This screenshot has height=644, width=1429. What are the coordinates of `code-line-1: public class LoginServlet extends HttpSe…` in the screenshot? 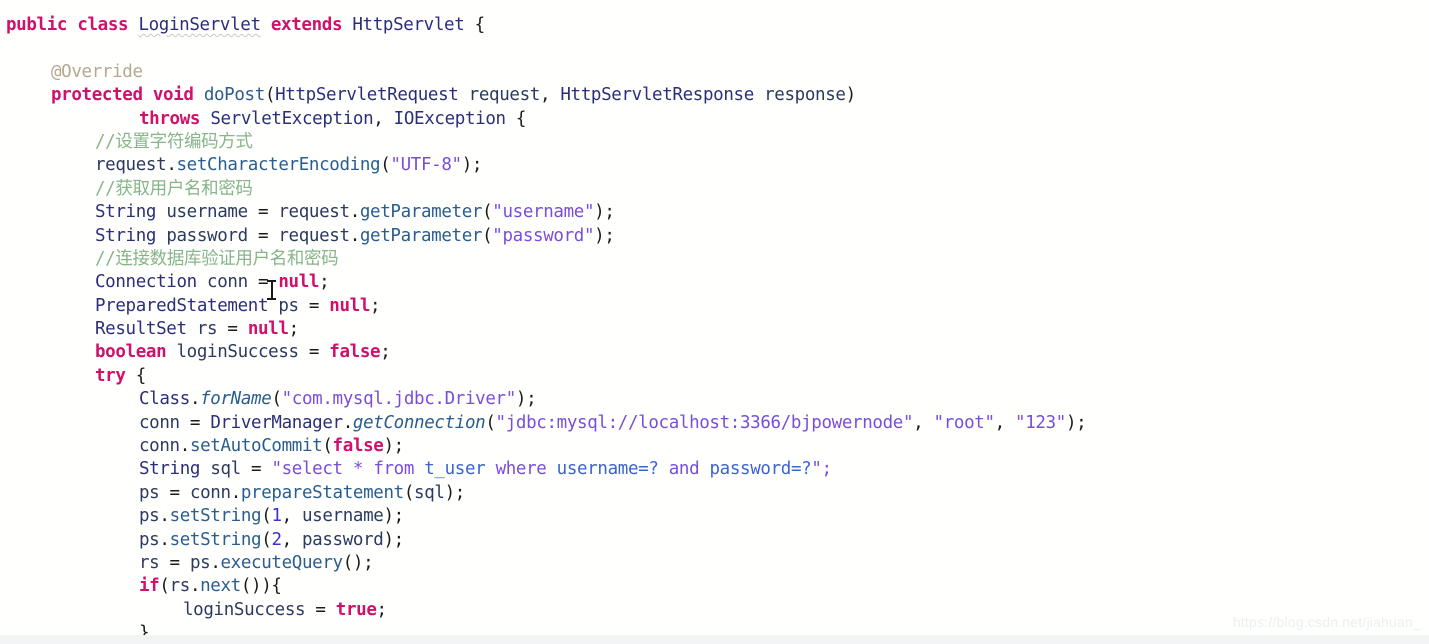 It's located at (714, 25).